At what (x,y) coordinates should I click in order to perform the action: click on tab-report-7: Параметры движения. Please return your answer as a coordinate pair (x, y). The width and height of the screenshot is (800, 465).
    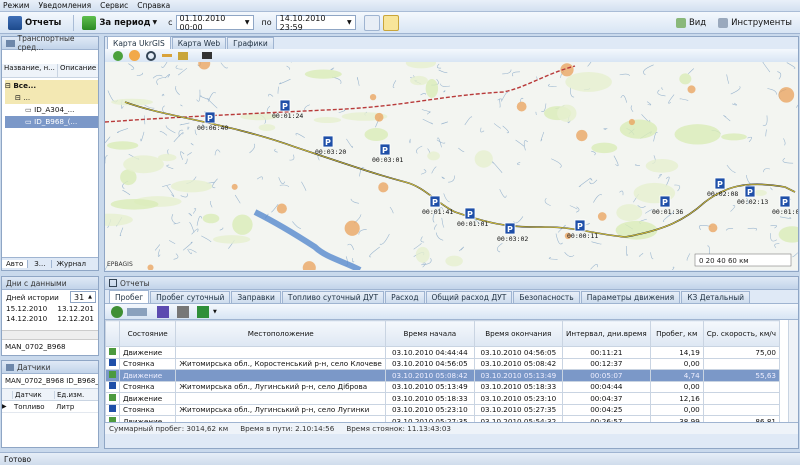
    Looking at the image, I should click on (630, 297).